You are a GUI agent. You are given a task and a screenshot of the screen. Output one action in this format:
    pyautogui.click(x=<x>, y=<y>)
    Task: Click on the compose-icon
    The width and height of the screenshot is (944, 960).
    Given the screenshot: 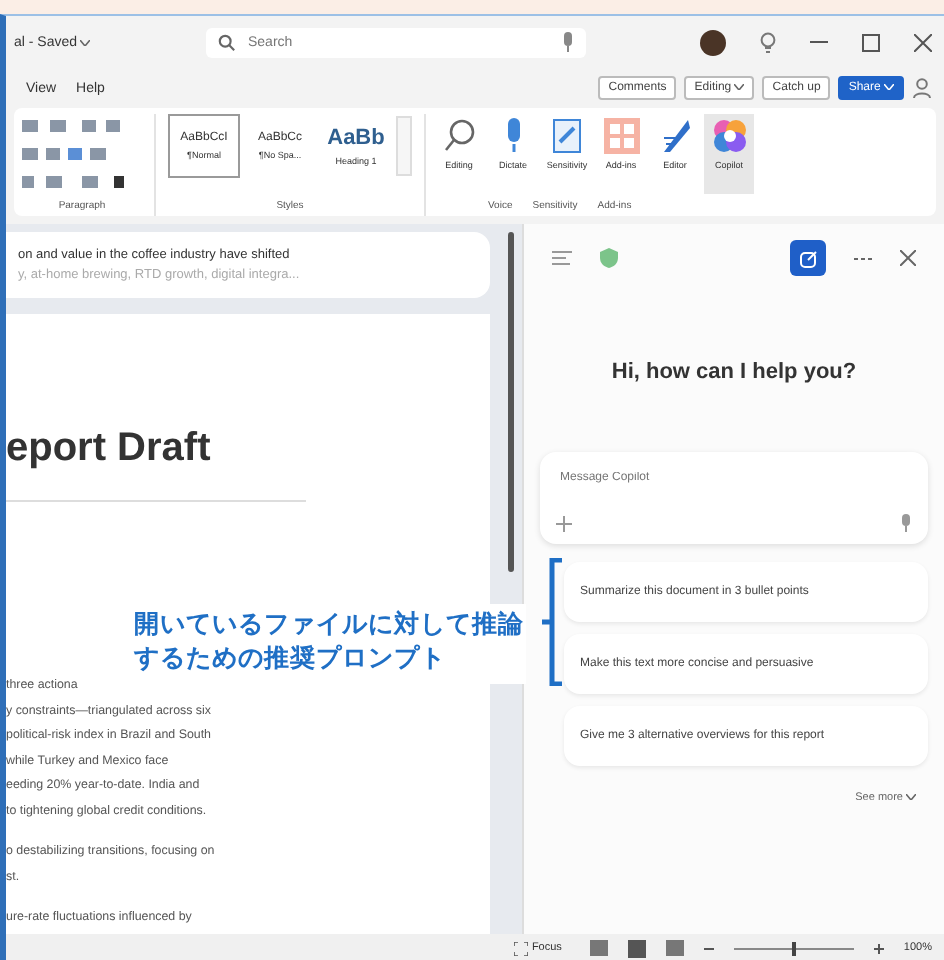 What is the action you would take?
    pyautogui.click(x=808, y=258)
    